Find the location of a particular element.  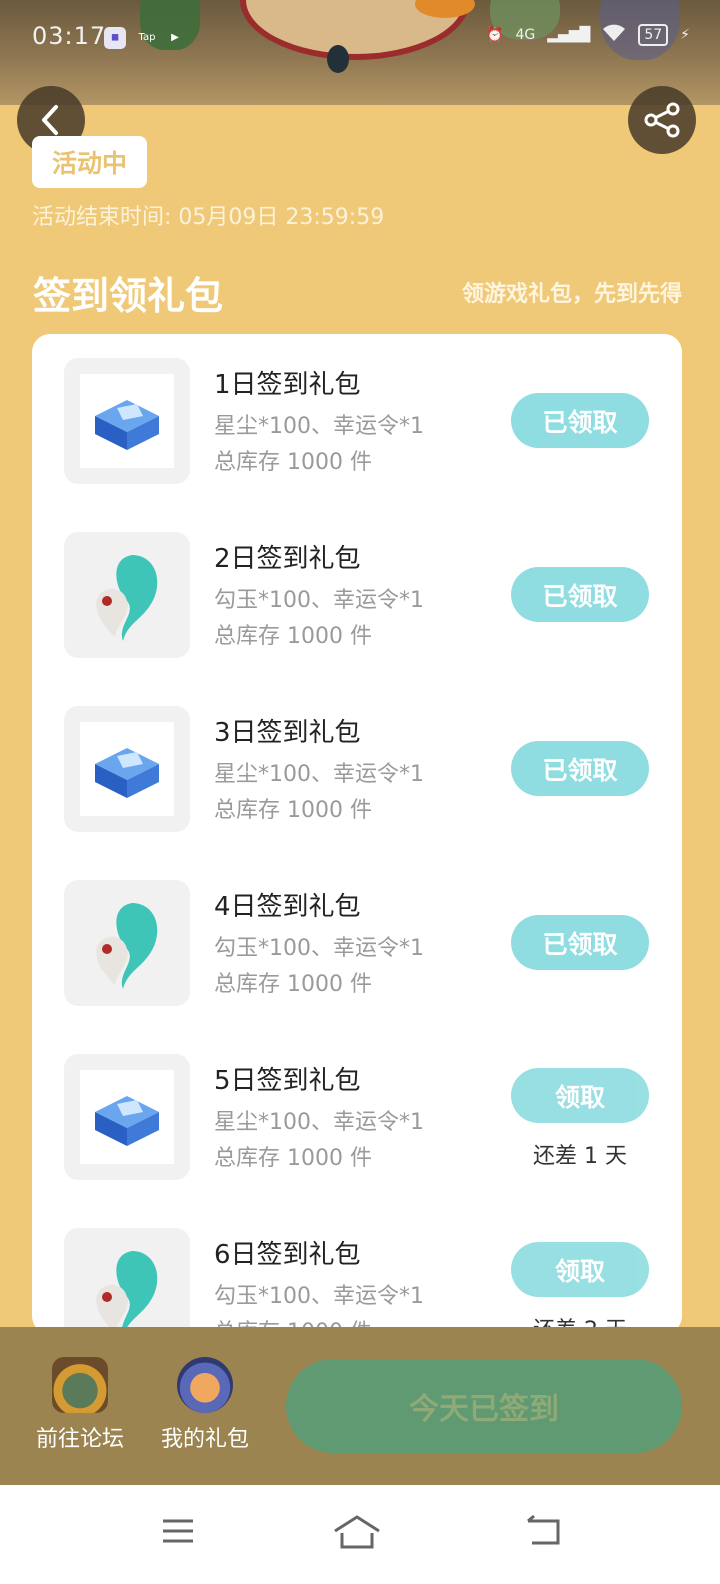

gift-title: 3日签到礼包 is located at coordinates (287, 733).